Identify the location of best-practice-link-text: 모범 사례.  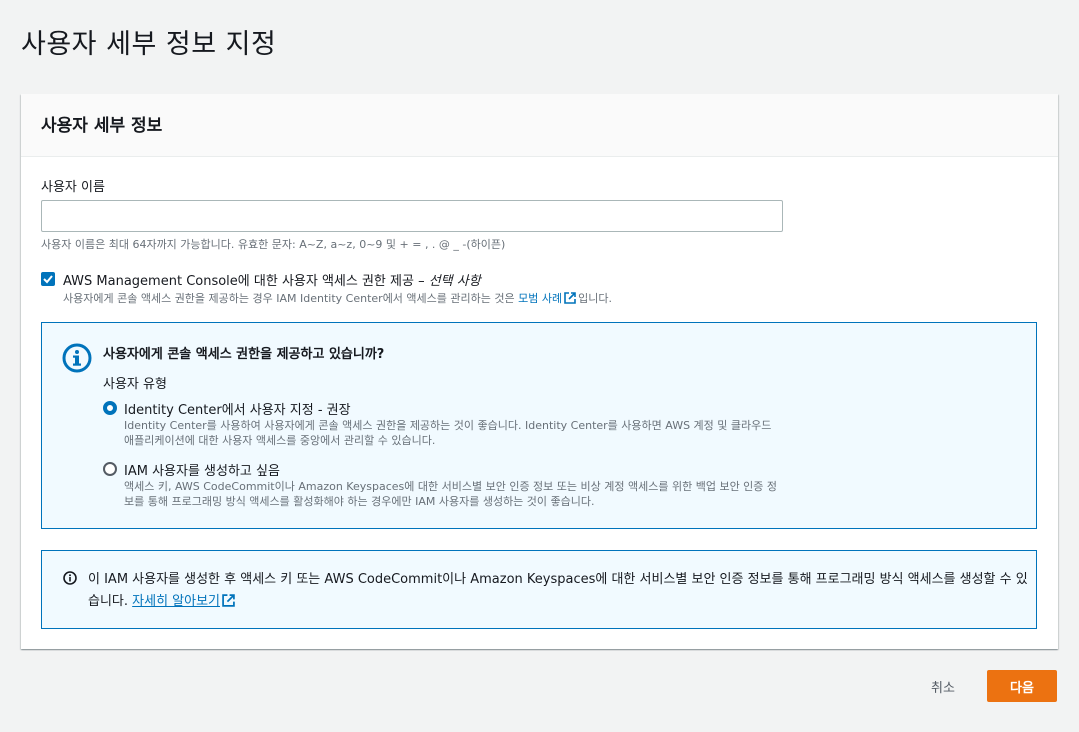
(540, 298).